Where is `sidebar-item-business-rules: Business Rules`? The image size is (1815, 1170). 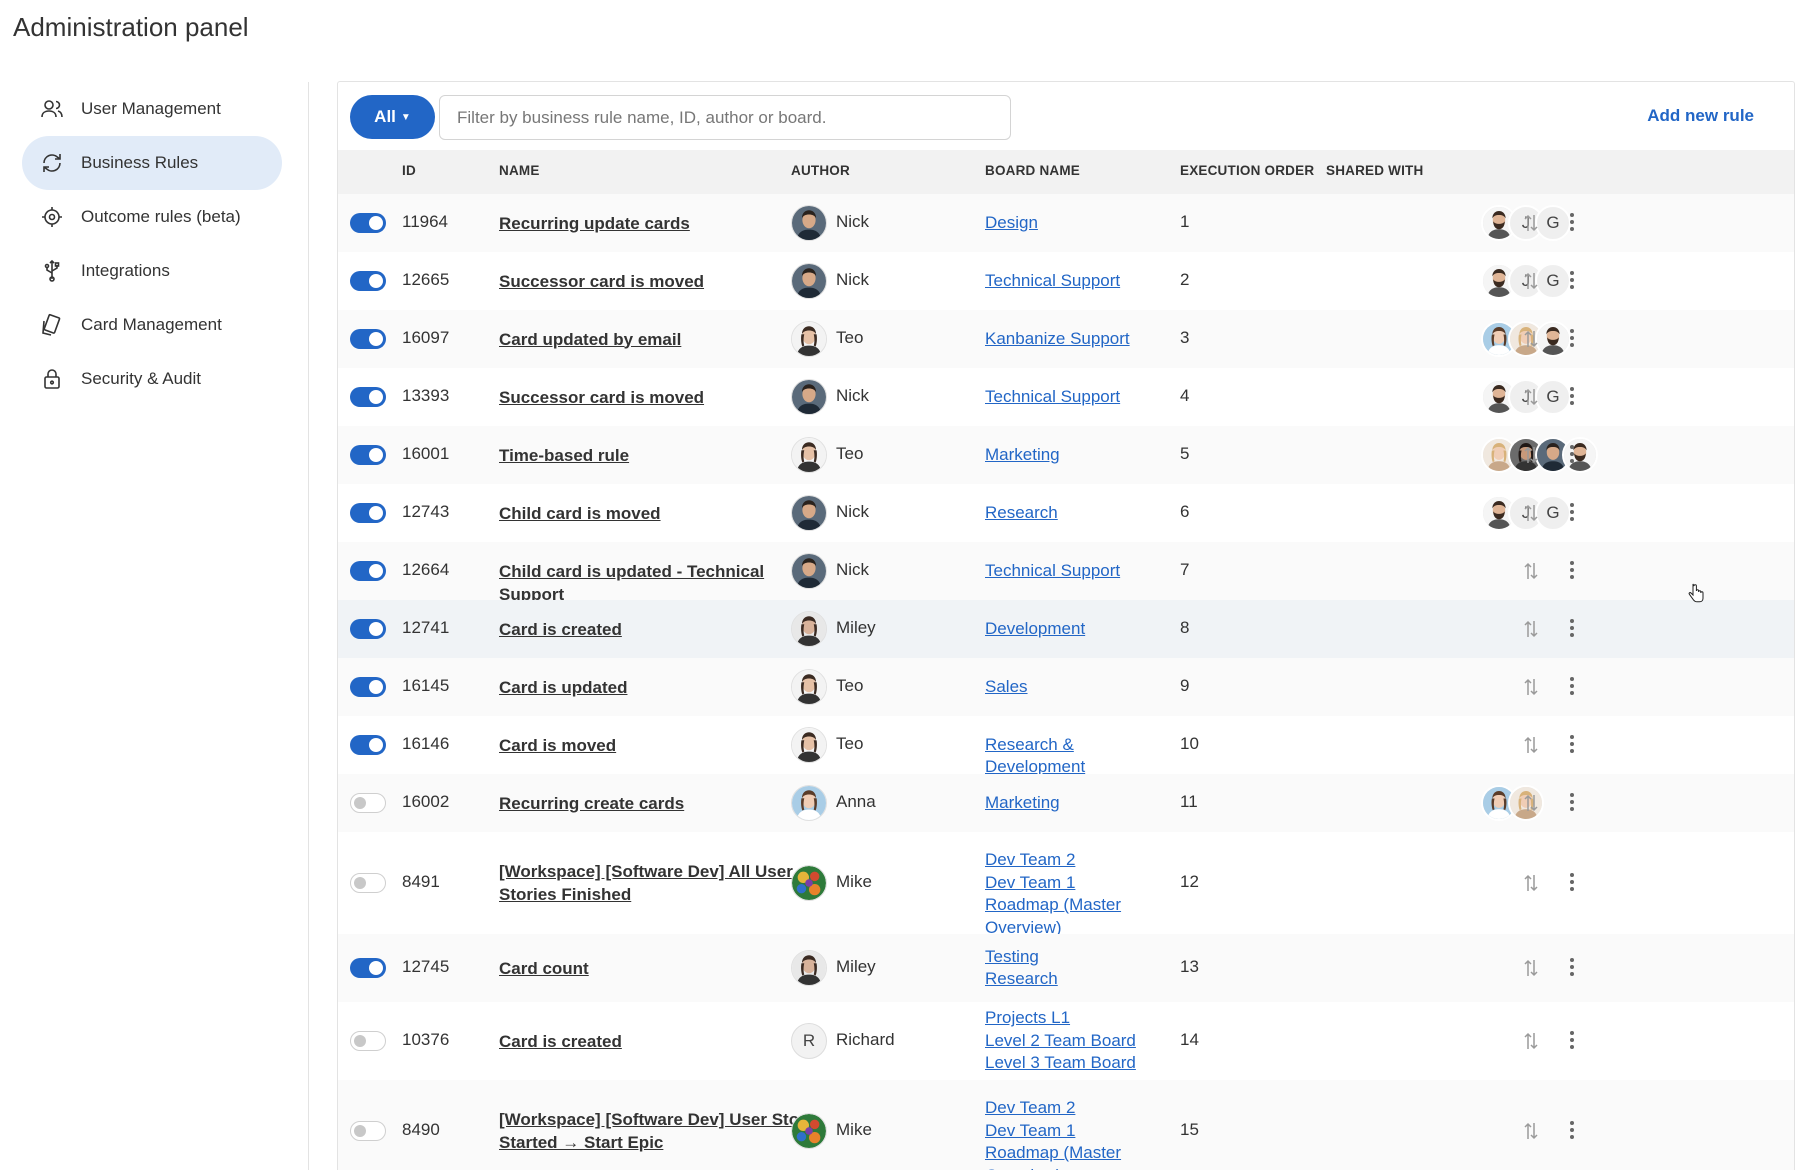 sidebar-item-business-rules: Business Rules is located at coordinates (152, 163).